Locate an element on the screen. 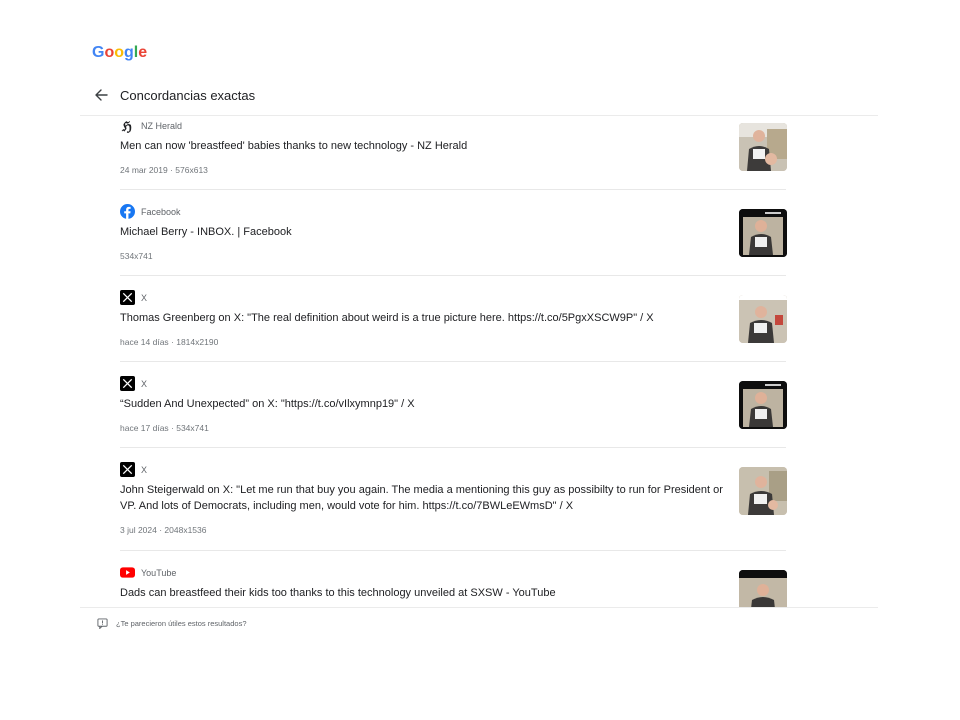  logo-letter: e is located at coordinates (143, 52).